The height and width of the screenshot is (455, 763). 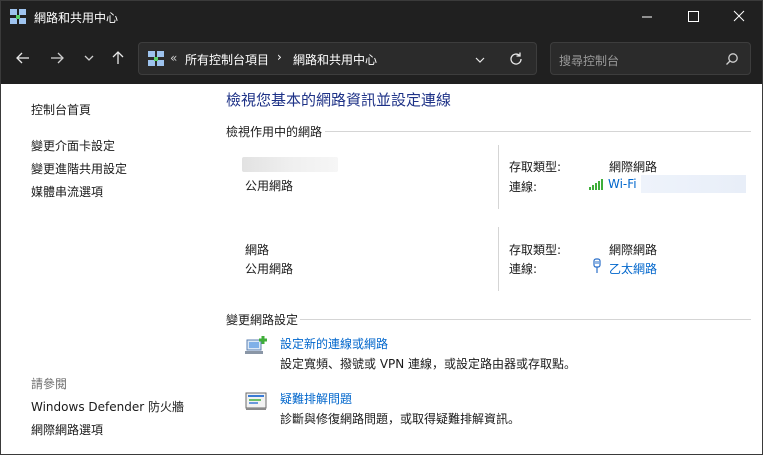 What do you see at coordinates (257, 403) in the screenshot?
I see `troubleshoot-icon` at bounding box center [257, 403].